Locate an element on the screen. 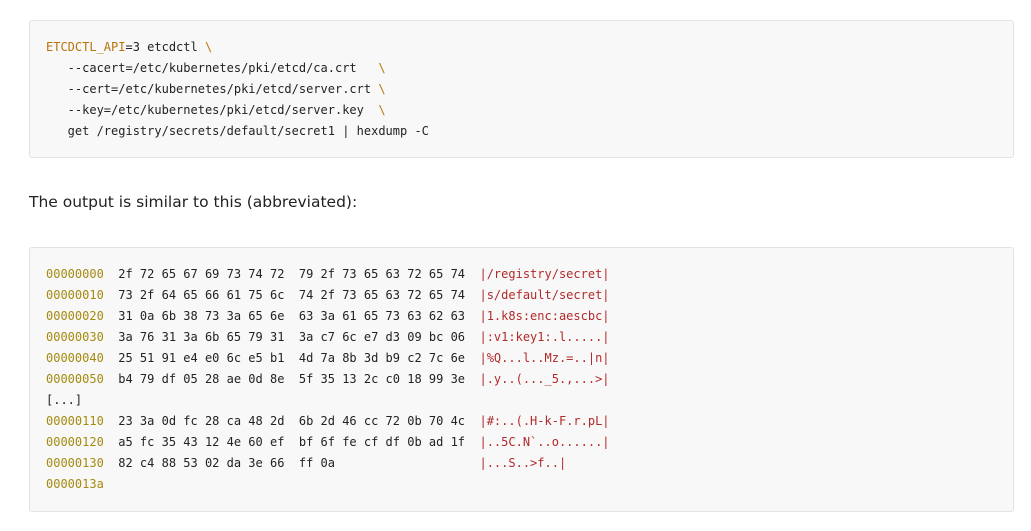  hexdump-ascii: |s/default/secret| is located at coordinates (544, 295).